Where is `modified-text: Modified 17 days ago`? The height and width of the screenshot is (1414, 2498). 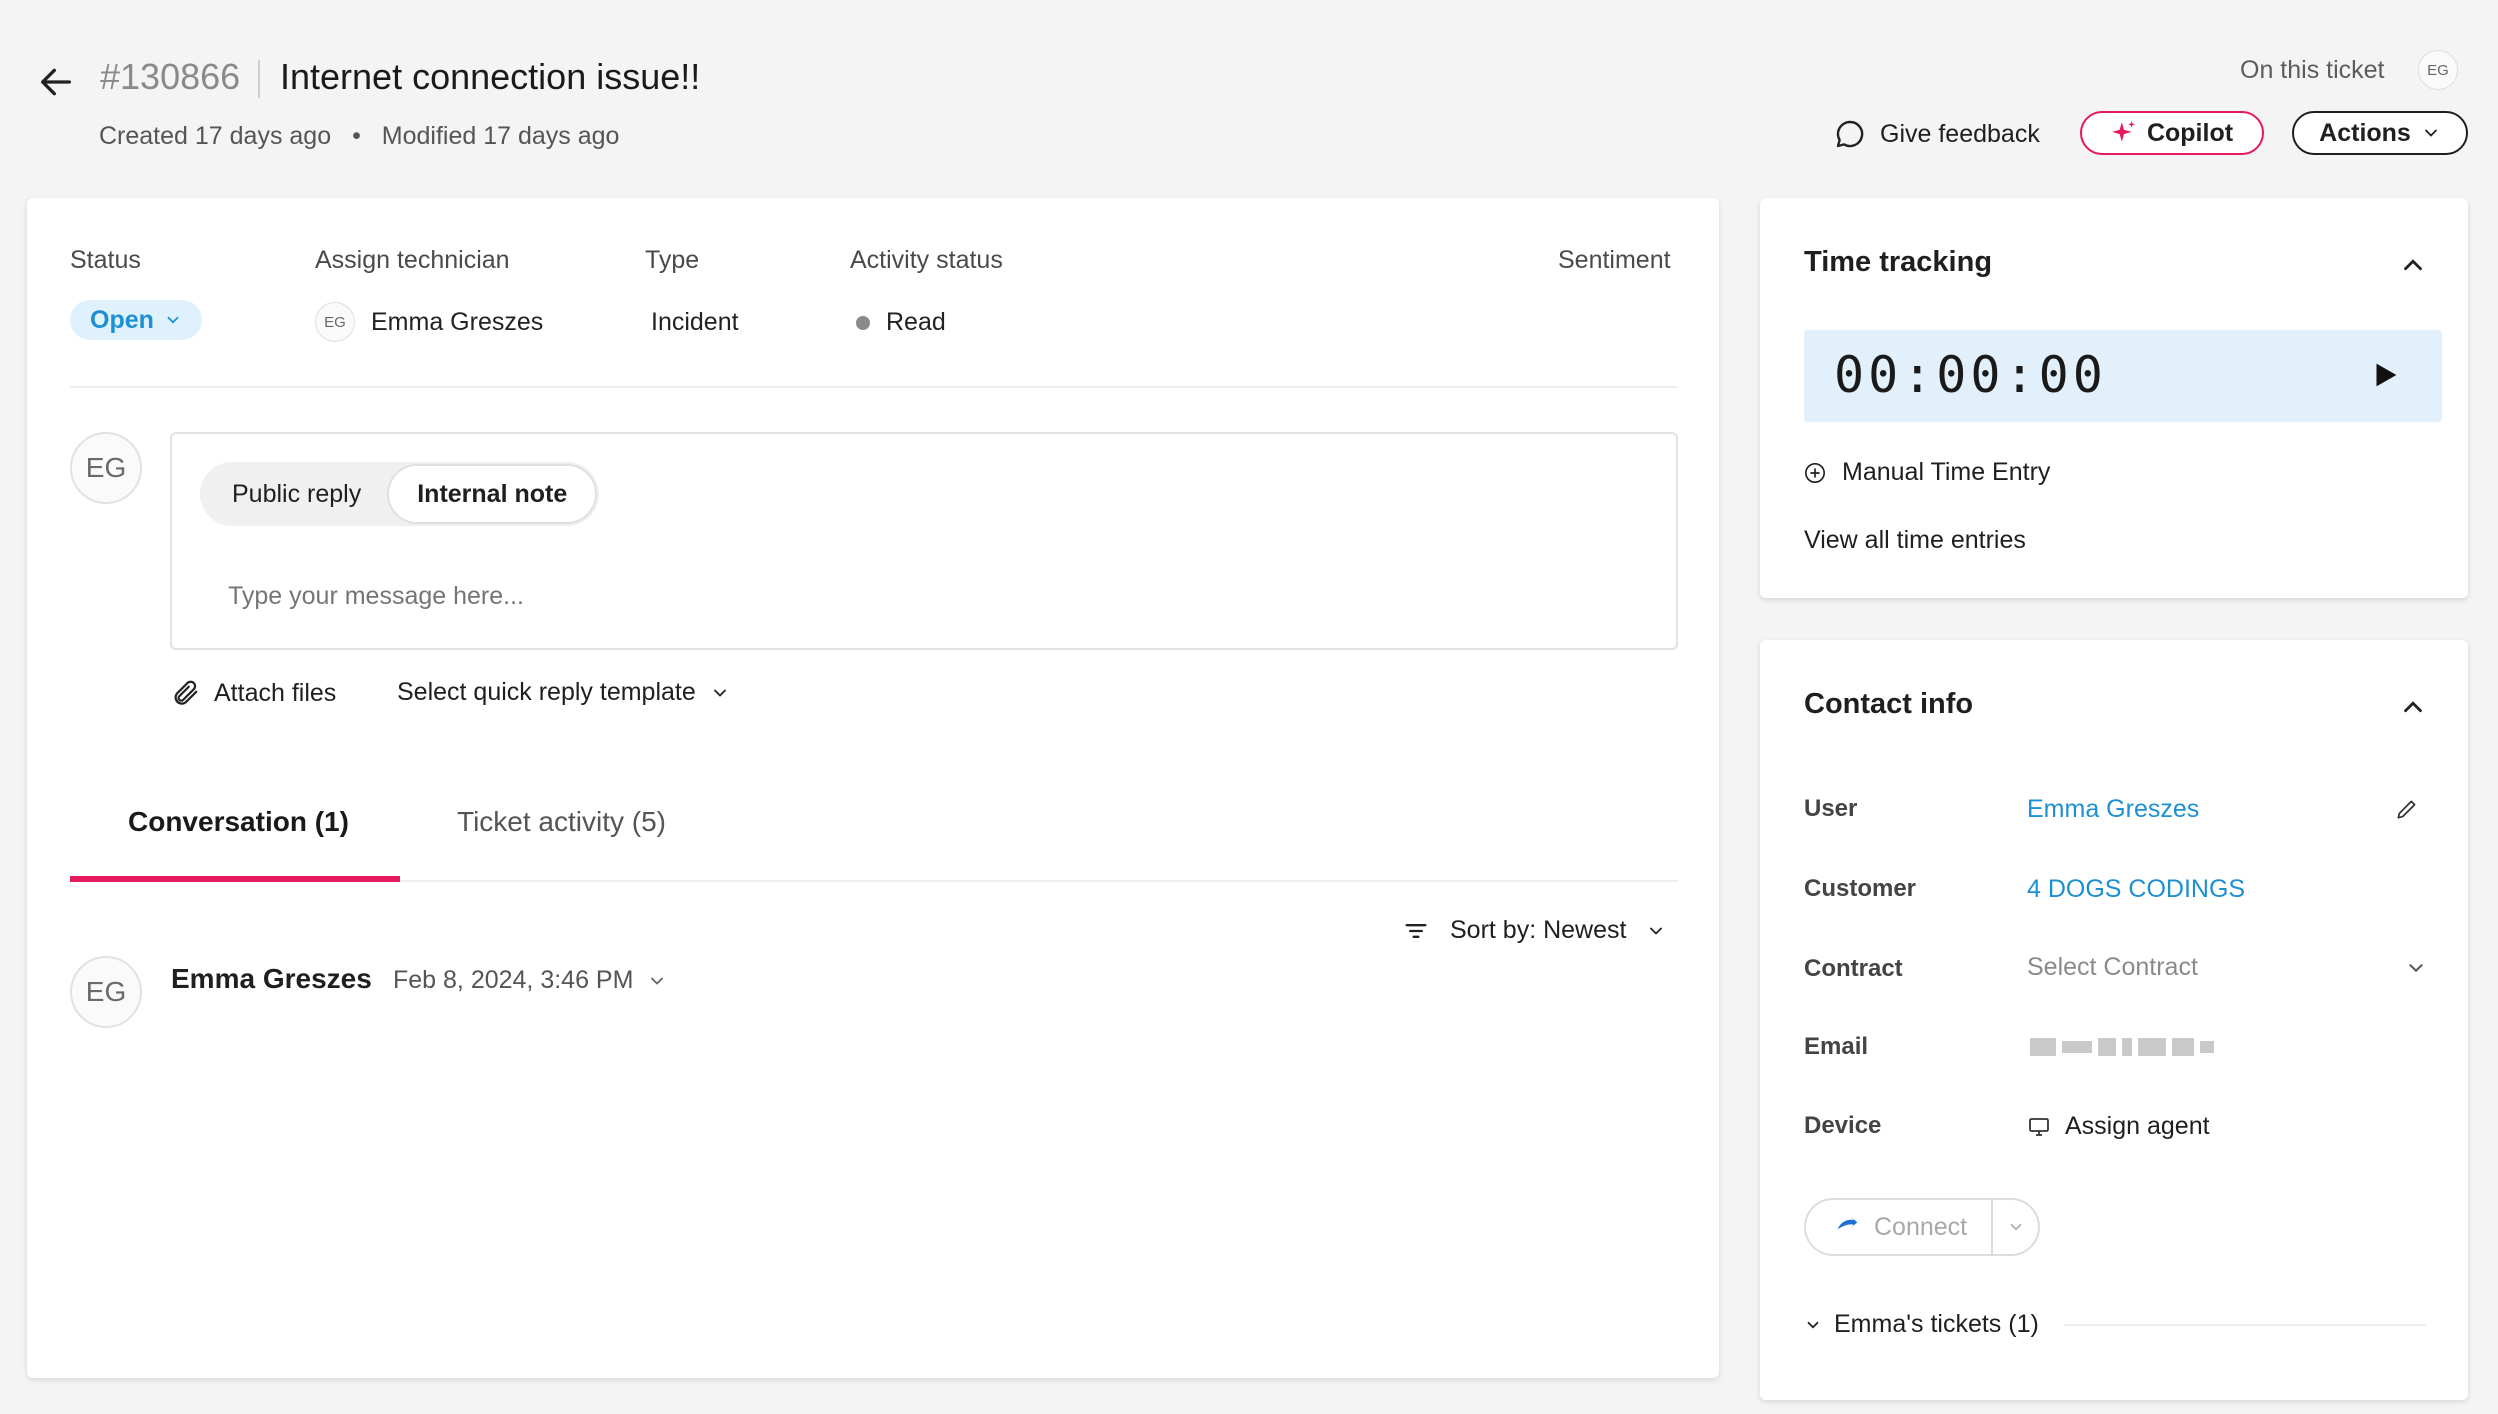
modified-text: Modified 17 days ago is located at coordinates (500, 136).